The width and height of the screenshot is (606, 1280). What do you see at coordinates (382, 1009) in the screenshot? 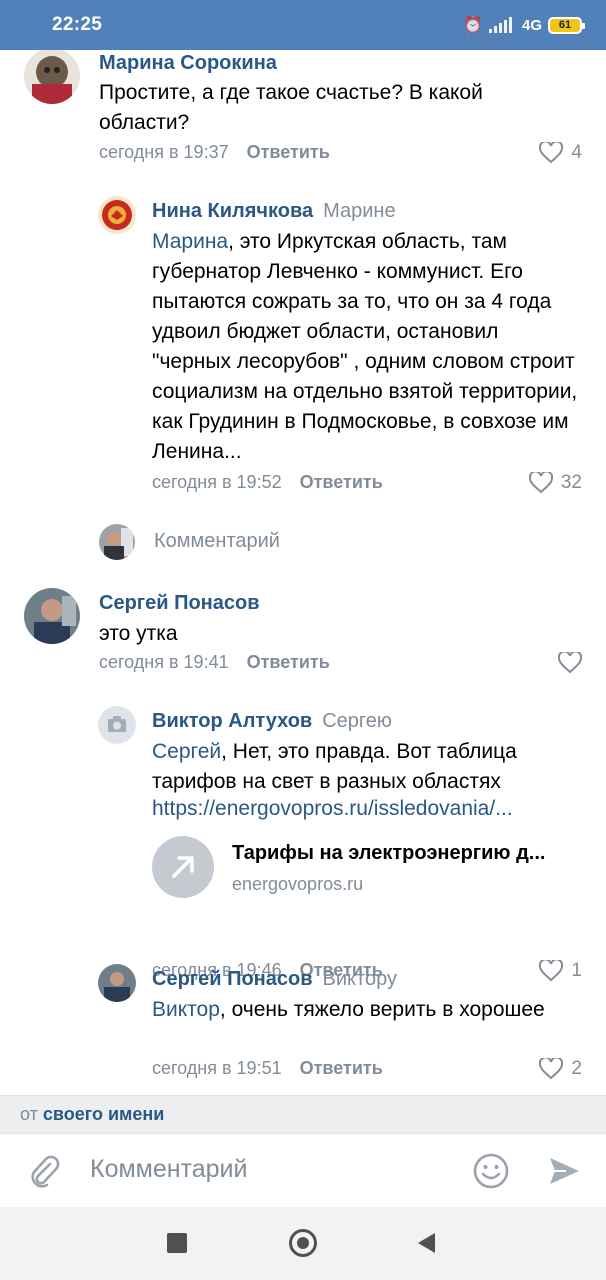
I see `comment-body: , очень тяжело верить в хорошее` at bounding box center [382, 1009].